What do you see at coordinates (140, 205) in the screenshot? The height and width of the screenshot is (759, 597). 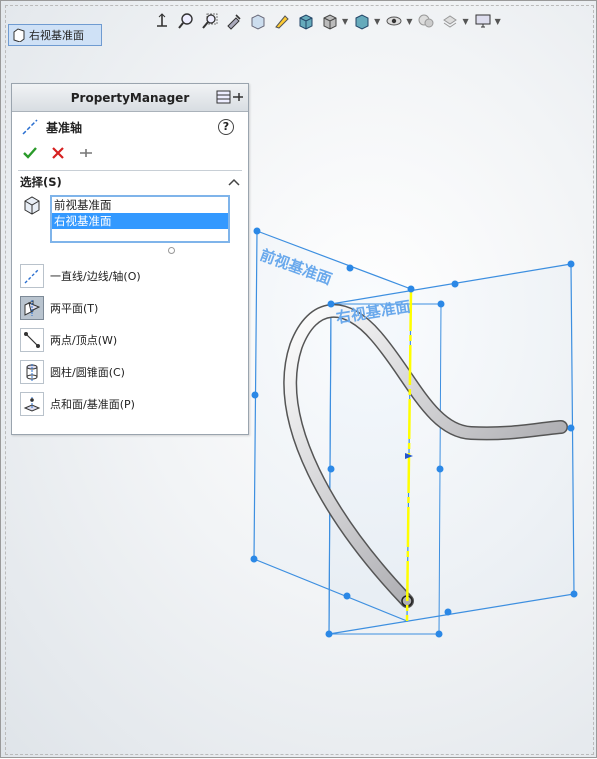 I see `list-item: 前视基准面` at bounding box center [140, 205].